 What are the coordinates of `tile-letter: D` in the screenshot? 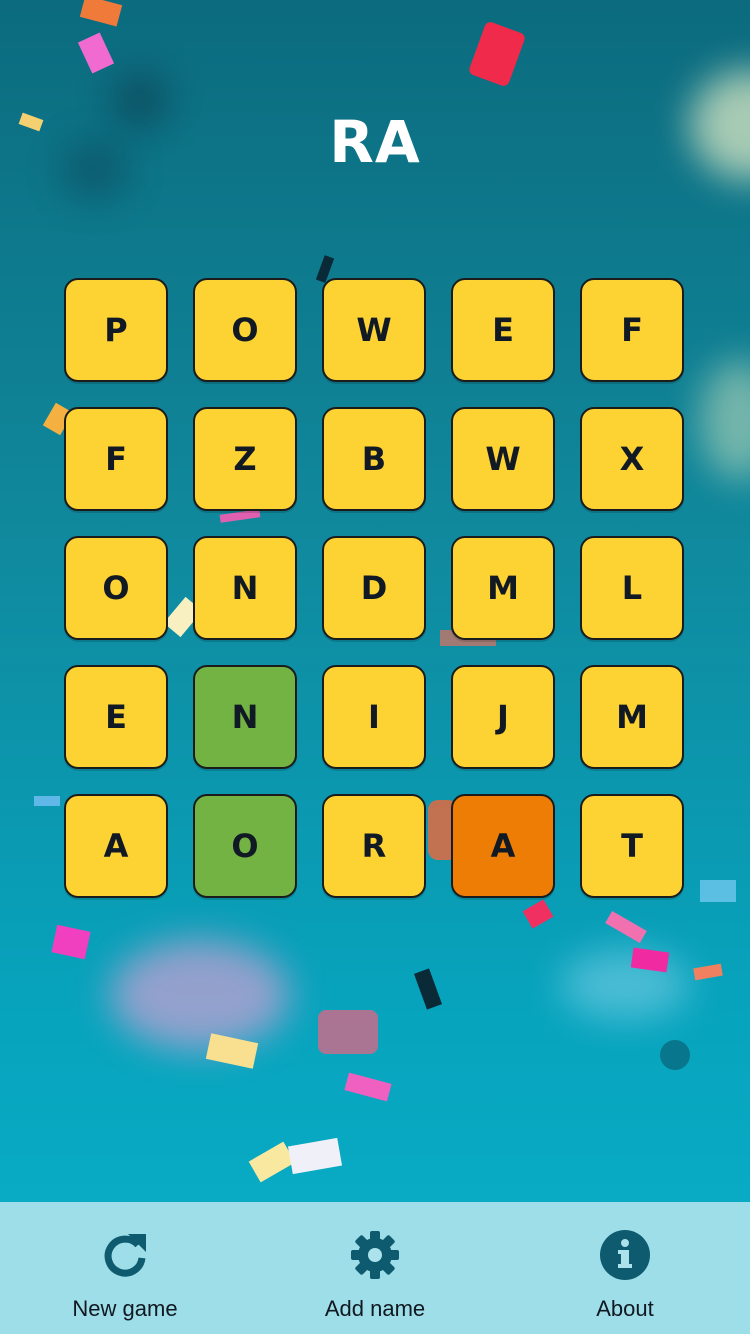 It's located at (374, 588).